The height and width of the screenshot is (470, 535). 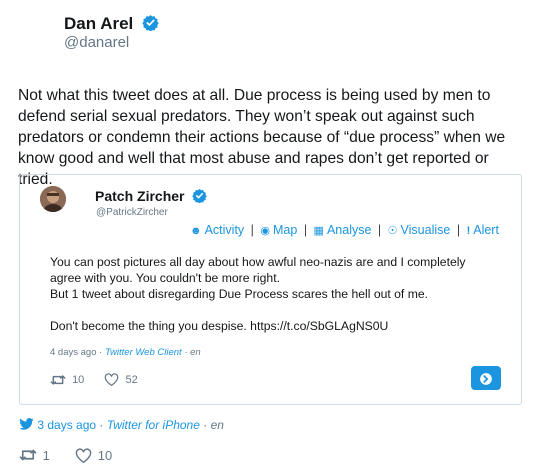 What do you see at coordinates (196, 231) in the screenshot?
I see `person-icon: ☻` at bounding box center [196, 231].